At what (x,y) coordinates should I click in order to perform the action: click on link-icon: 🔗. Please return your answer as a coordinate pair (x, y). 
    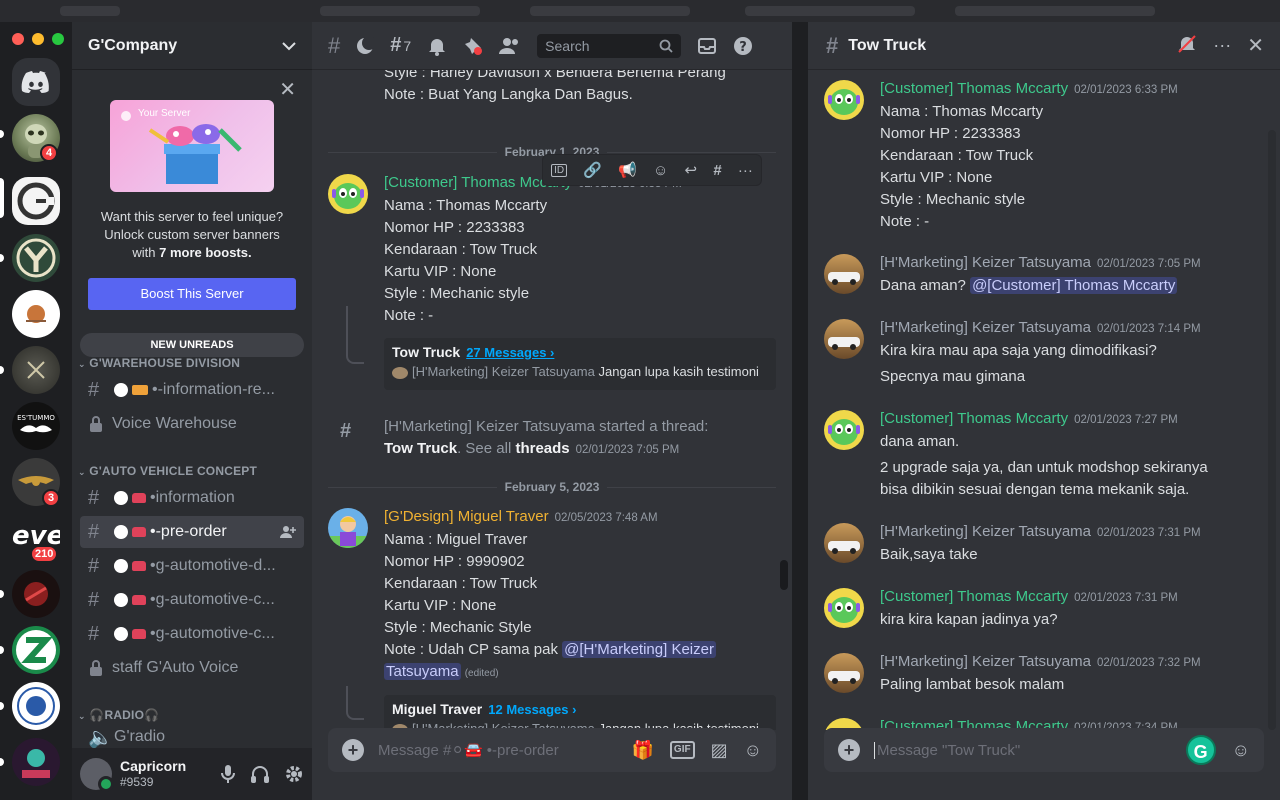
    Looking at the image, I should click on (592, 170).